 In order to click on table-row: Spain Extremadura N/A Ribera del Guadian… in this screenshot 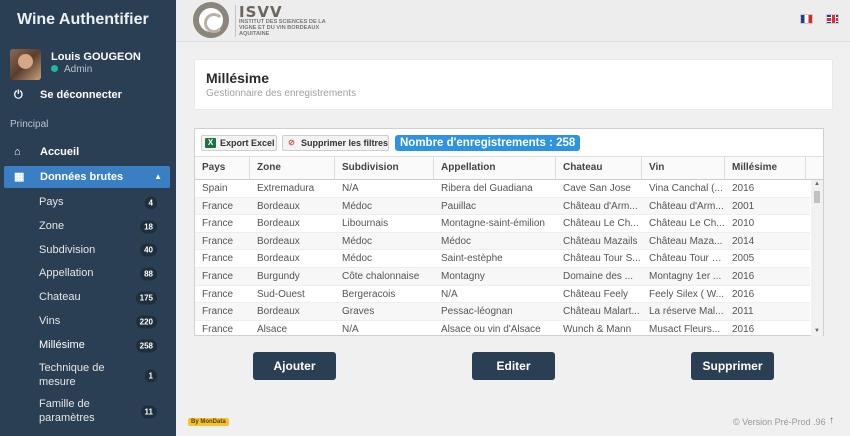, I will do `click(502, 189)`.